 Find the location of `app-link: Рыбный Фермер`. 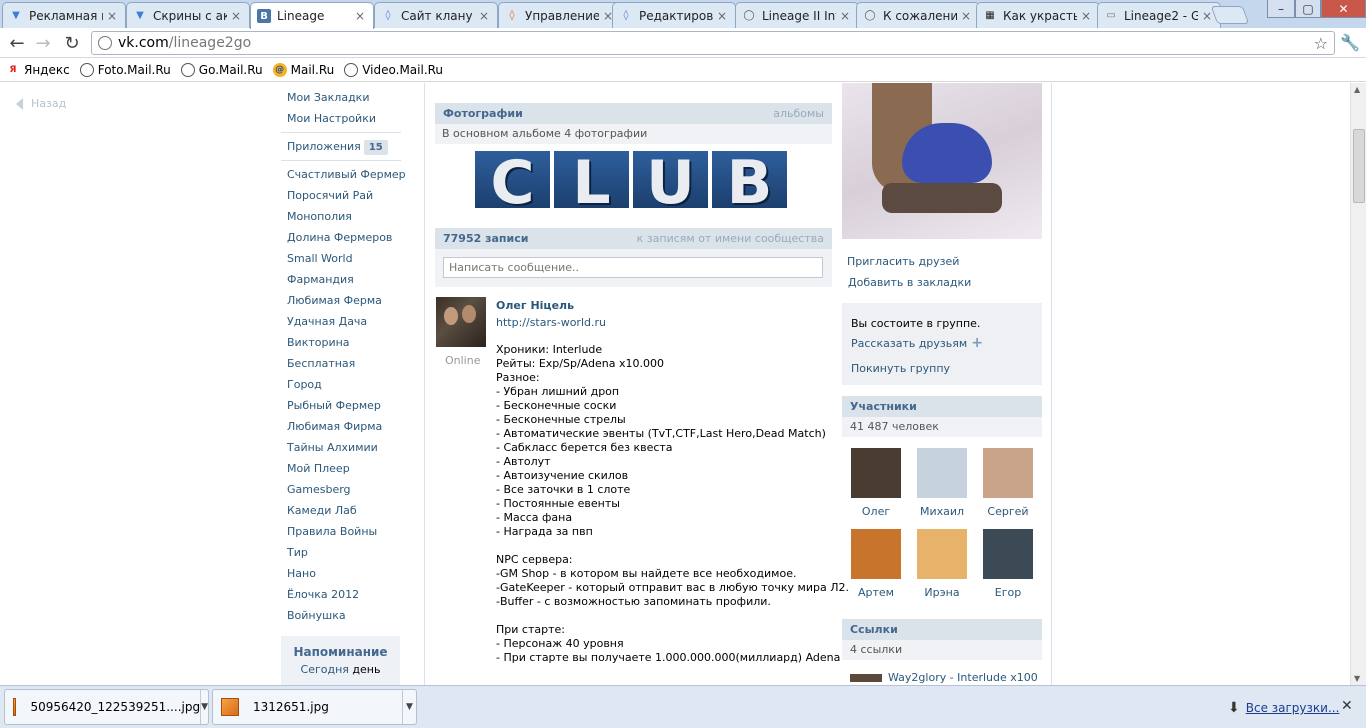

app-link: Рыбный Фермер is located at coordinates (341, 405).